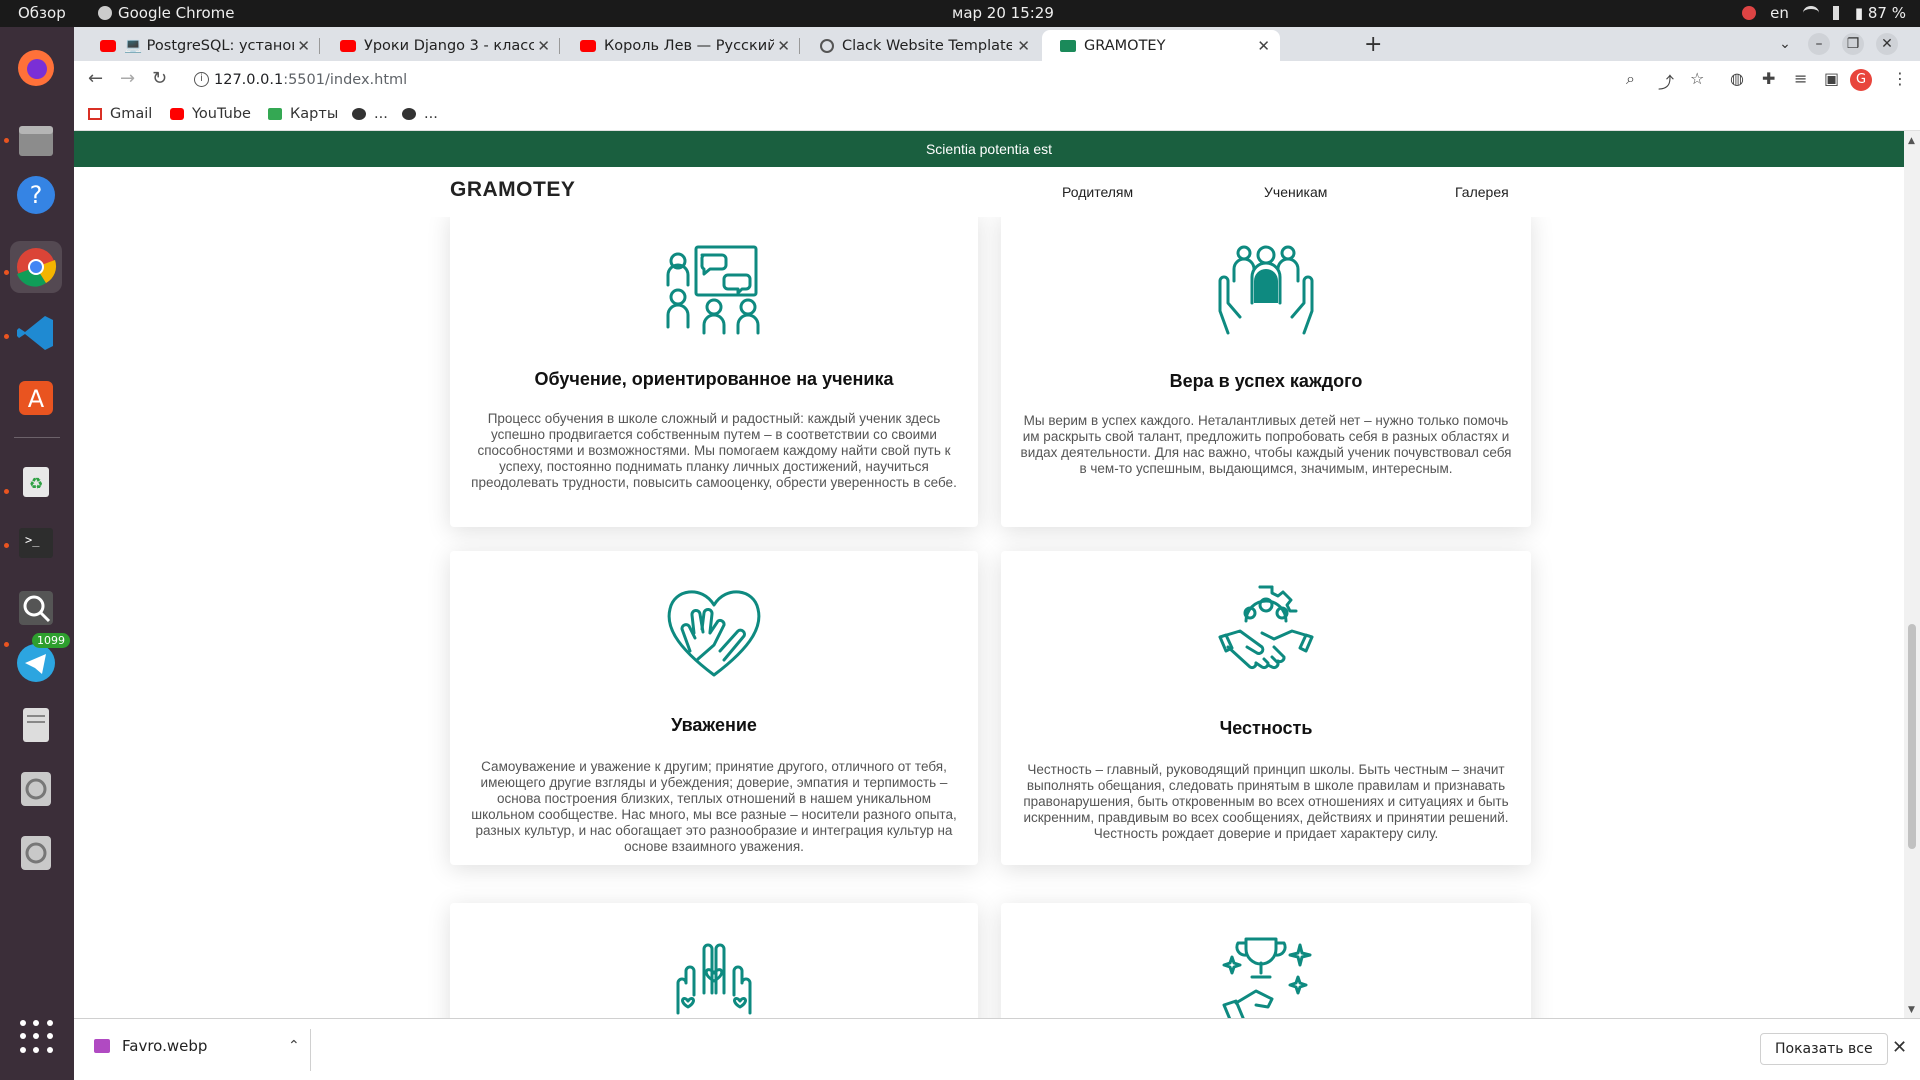  What do you see at coordinates (159, 78) in the screenshot?
I see `reload-button: ↻` at bounding box center [159, 78].